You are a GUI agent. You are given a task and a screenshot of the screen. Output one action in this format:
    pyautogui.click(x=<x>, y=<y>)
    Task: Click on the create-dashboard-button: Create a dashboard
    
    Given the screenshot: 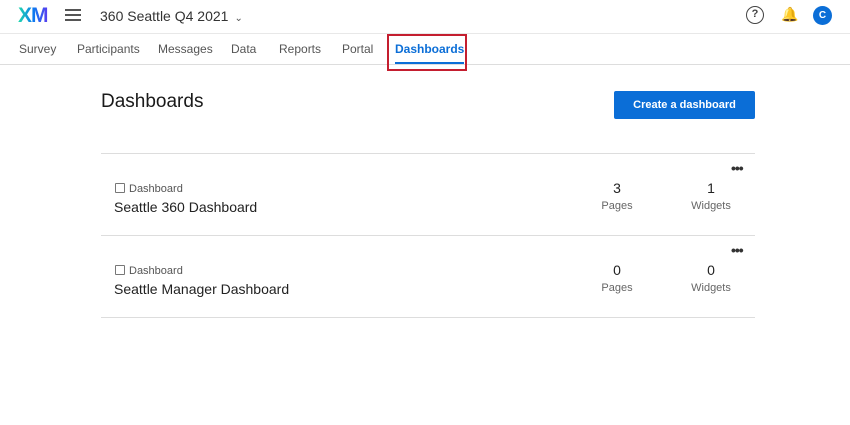 What is the action you would take?
    pyautogui.click(x=684, y=105)
    